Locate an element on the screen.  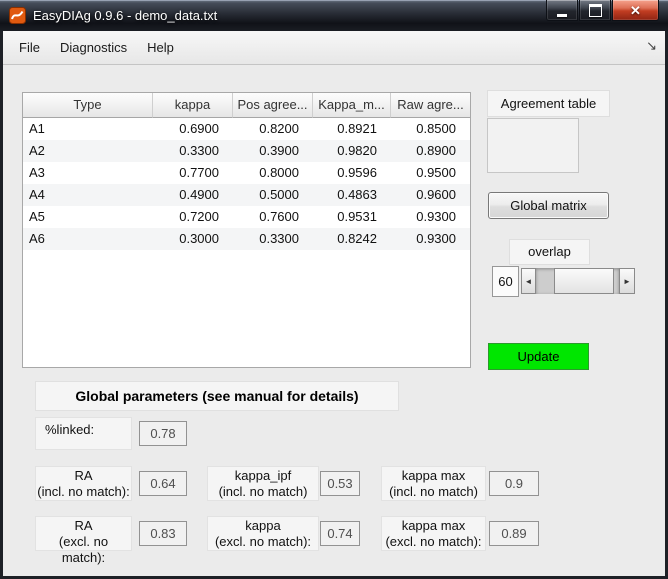
kappa-excl-label: kappa (excl. no match): is located at coordinates (263, 533).